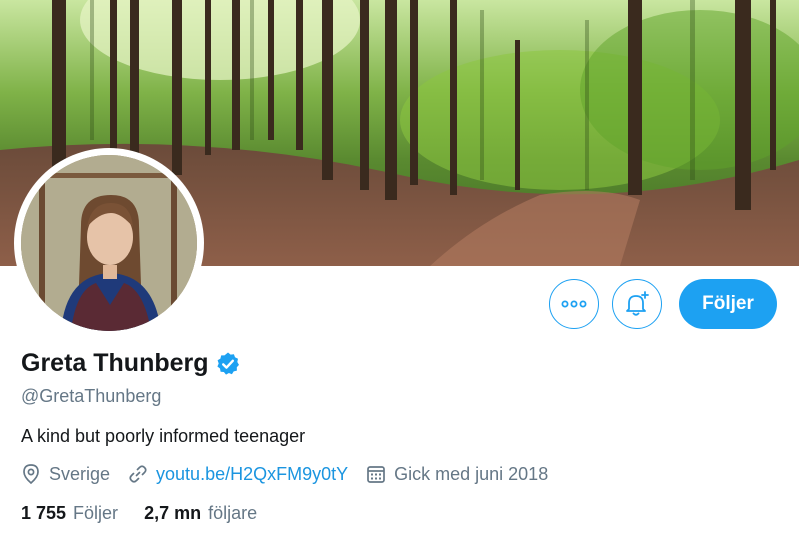 The width and height of the screenshot is (799, 537). I want to click on bio: A kind but poorly informed teenager, so click(163, 436).